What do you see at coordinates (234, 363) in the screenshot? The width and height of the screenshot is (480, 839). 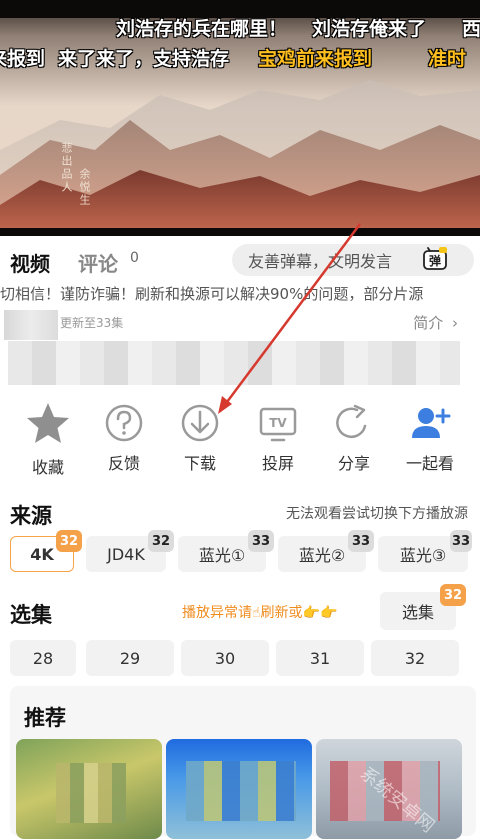 I see `blurred-description` at bounding box center [234, 363].